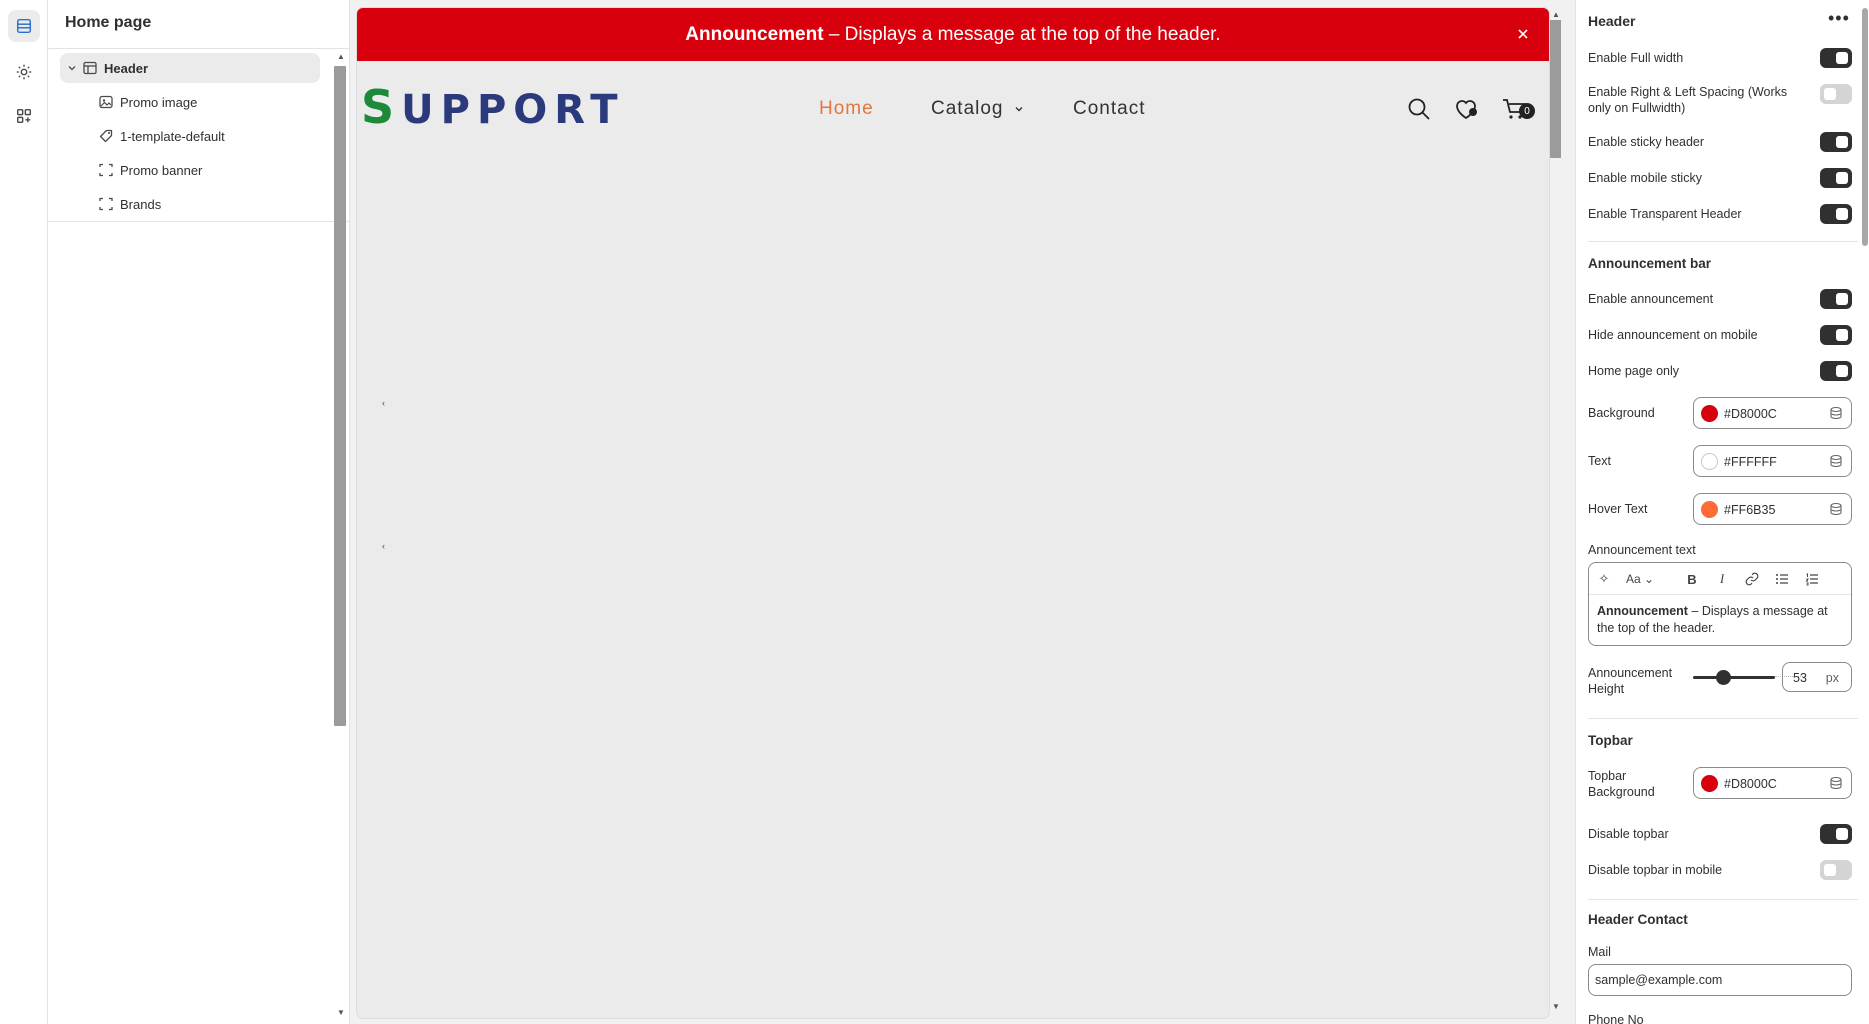 This screenshot has height=1024, width=1869. I want to click on sidebar-item-template-default: 1-template-default, so click(190, 136).